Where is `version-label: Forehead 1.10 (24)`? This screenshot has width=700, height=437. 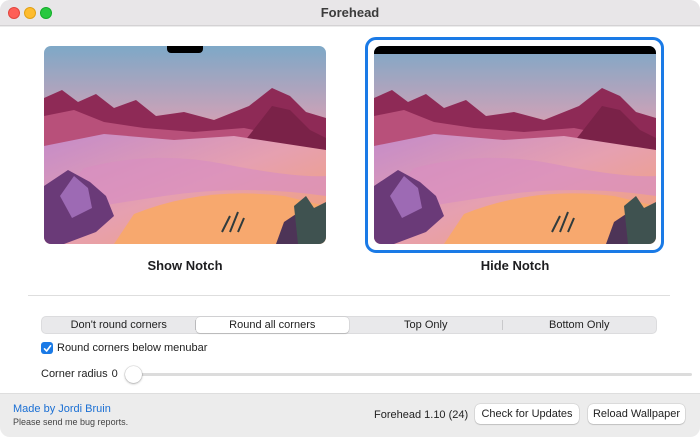 version-label: Forehead 1.10 (24) is located at coordinates (421, 415).